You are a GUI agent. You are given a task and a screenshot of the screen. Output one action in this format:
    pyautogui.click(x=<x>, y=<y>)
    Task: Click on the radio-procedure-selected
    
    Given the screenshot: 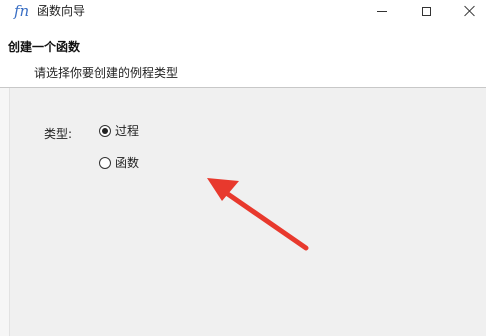 What is the action you would take?
    pyautogui.click(x=105, y=130)
    